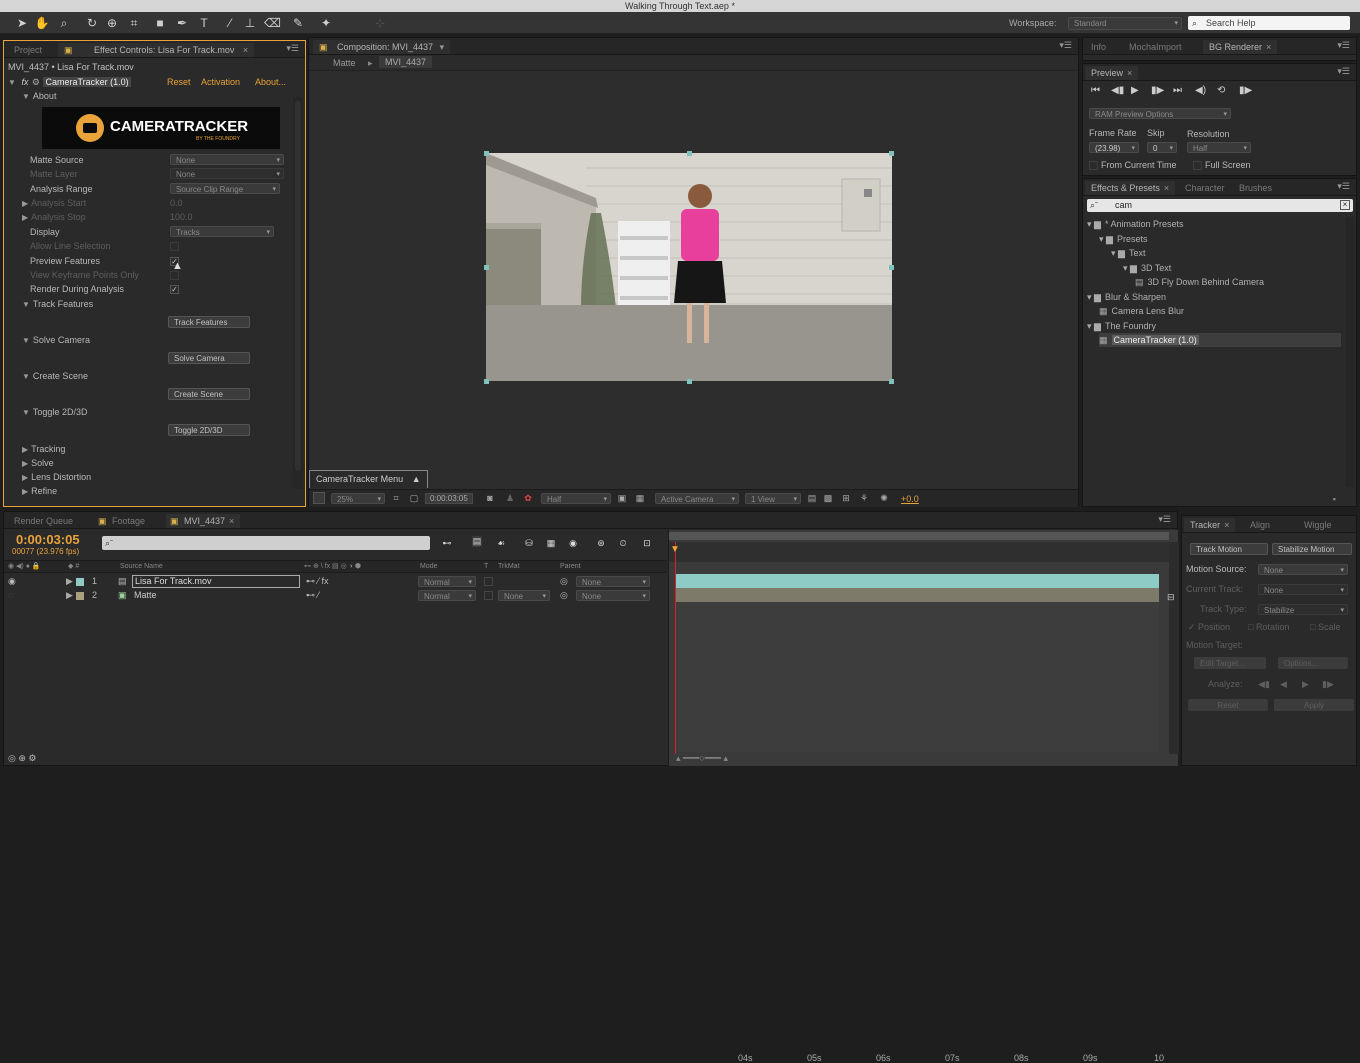 The image size is (1360, 1063). Describe the element at coordinates (1229, 549) in the screenshot. I see `track-motion-button: Track Motion` at that location.